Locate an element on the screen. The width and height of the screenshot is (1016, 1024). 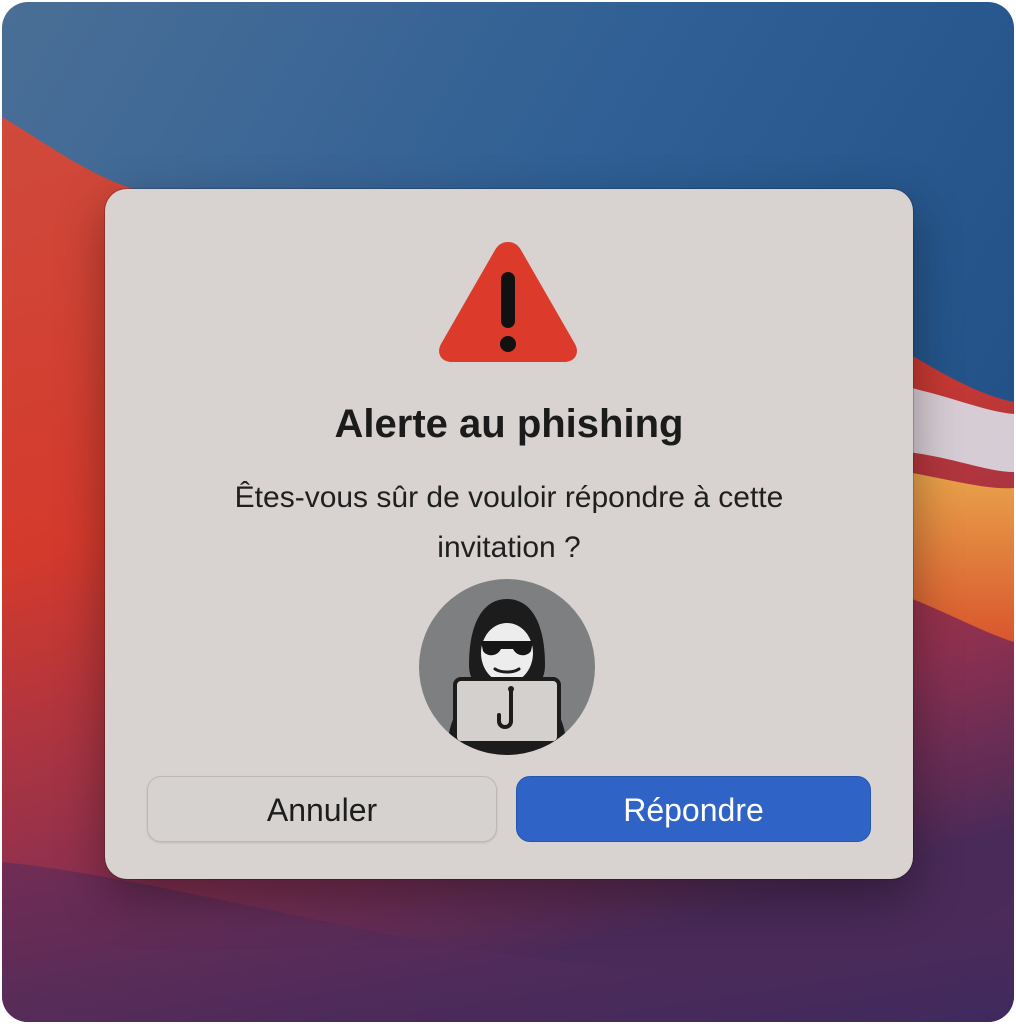
cancel-button: Annuler is located at coordinates (322, 809).